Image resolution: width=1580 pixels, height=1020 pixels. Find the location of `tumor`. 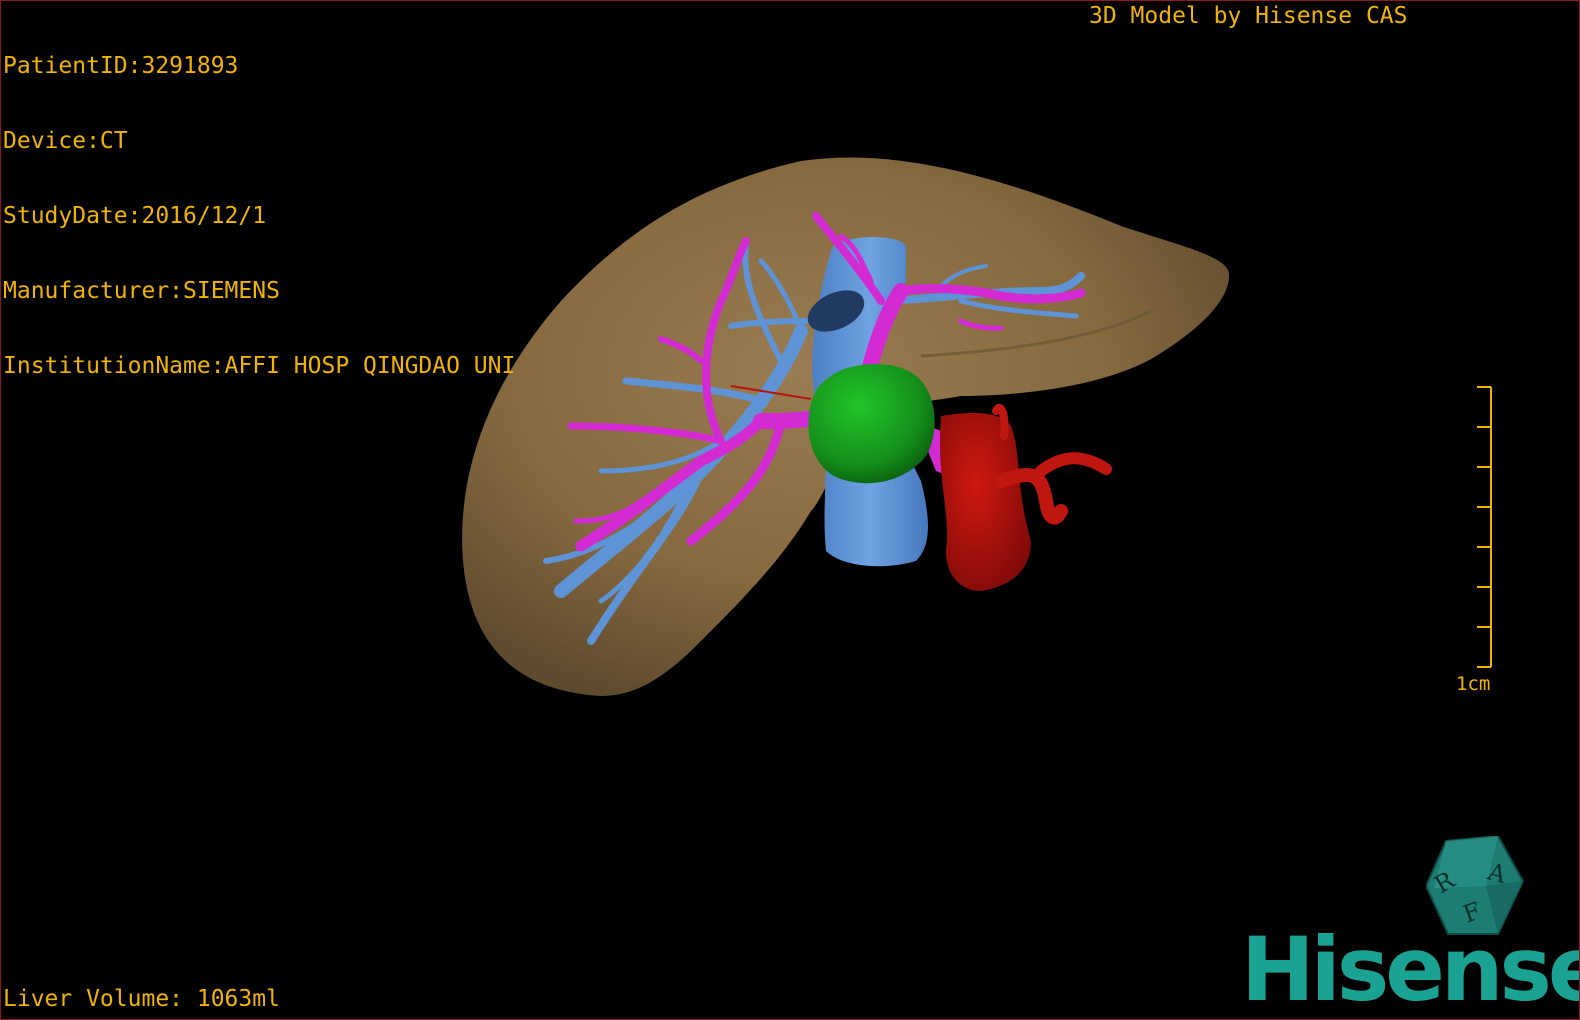

tumor is located at coordinates (871, 423).